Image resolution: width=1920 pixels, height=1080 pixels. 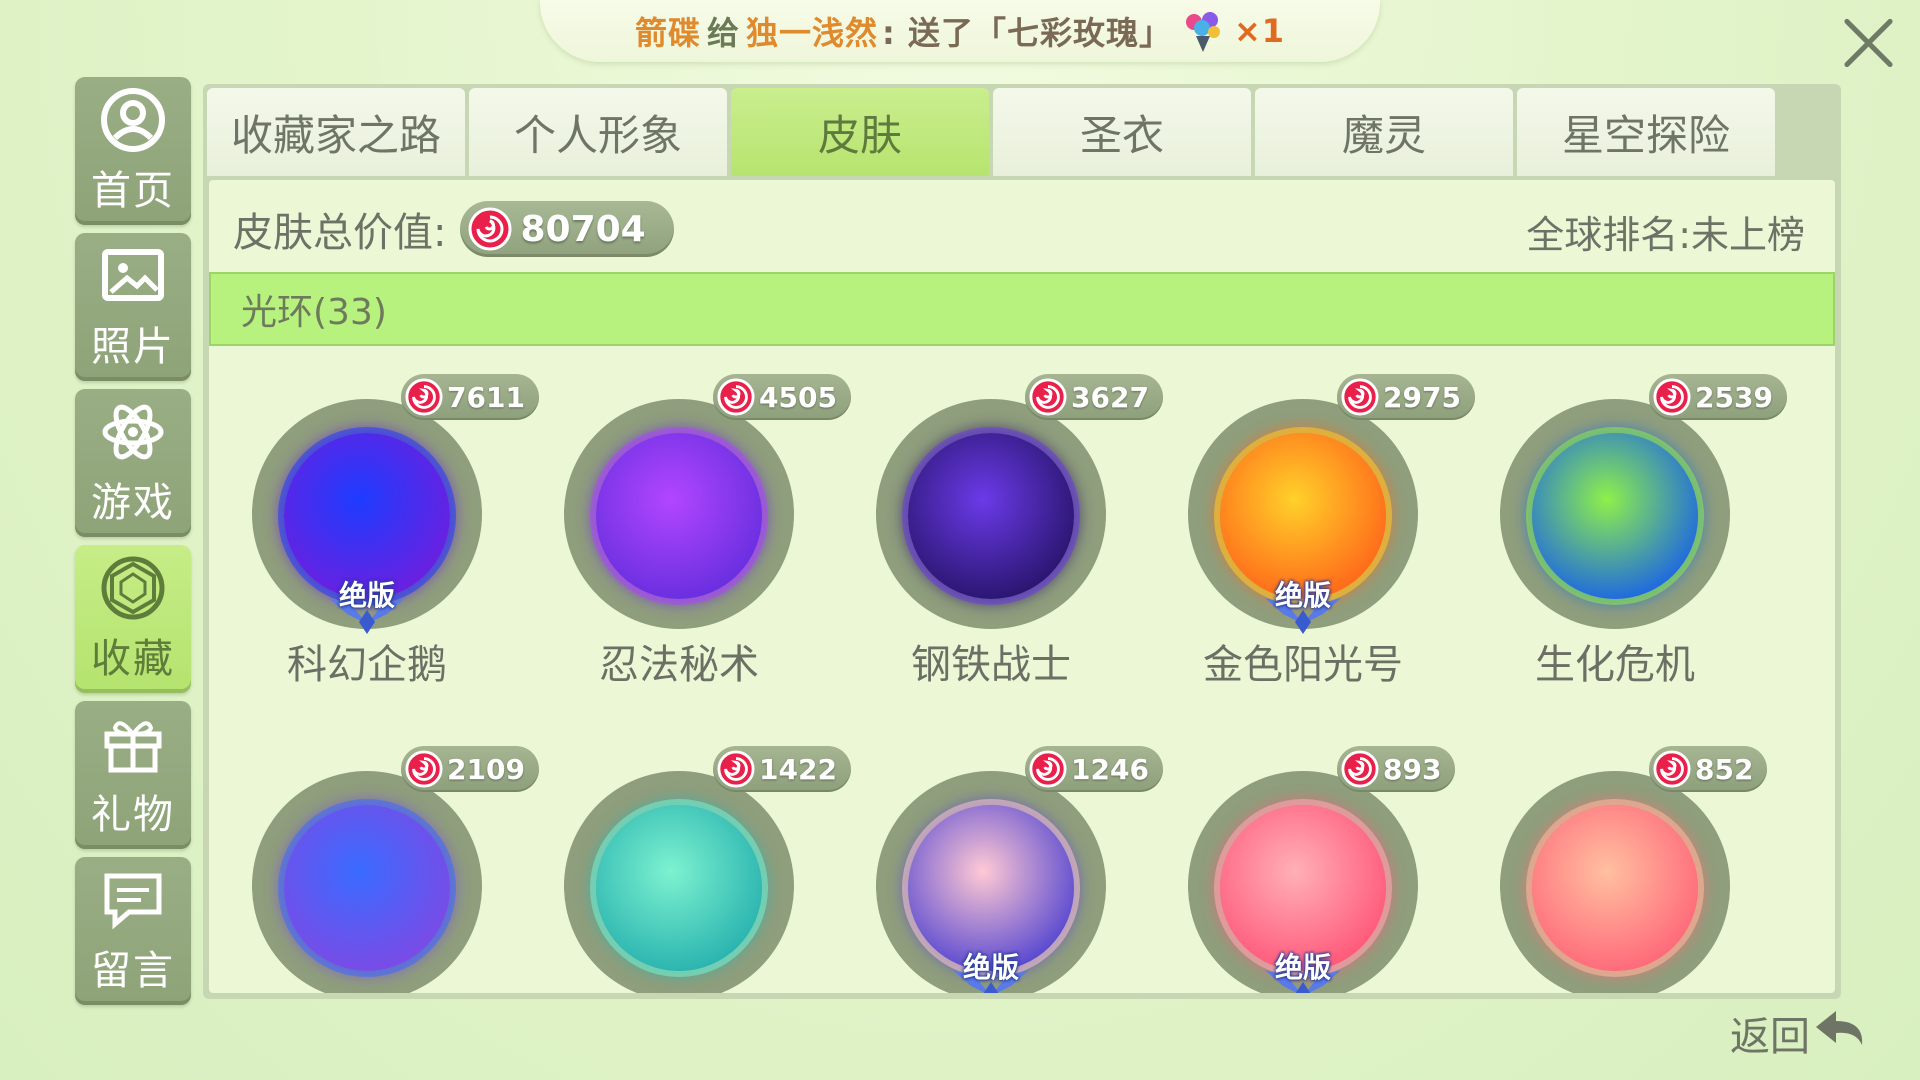 What do you see at coordinates (133, 191) in the screenshot?
I see `sidebar-label: 首页` at bounding box center [133, 191].